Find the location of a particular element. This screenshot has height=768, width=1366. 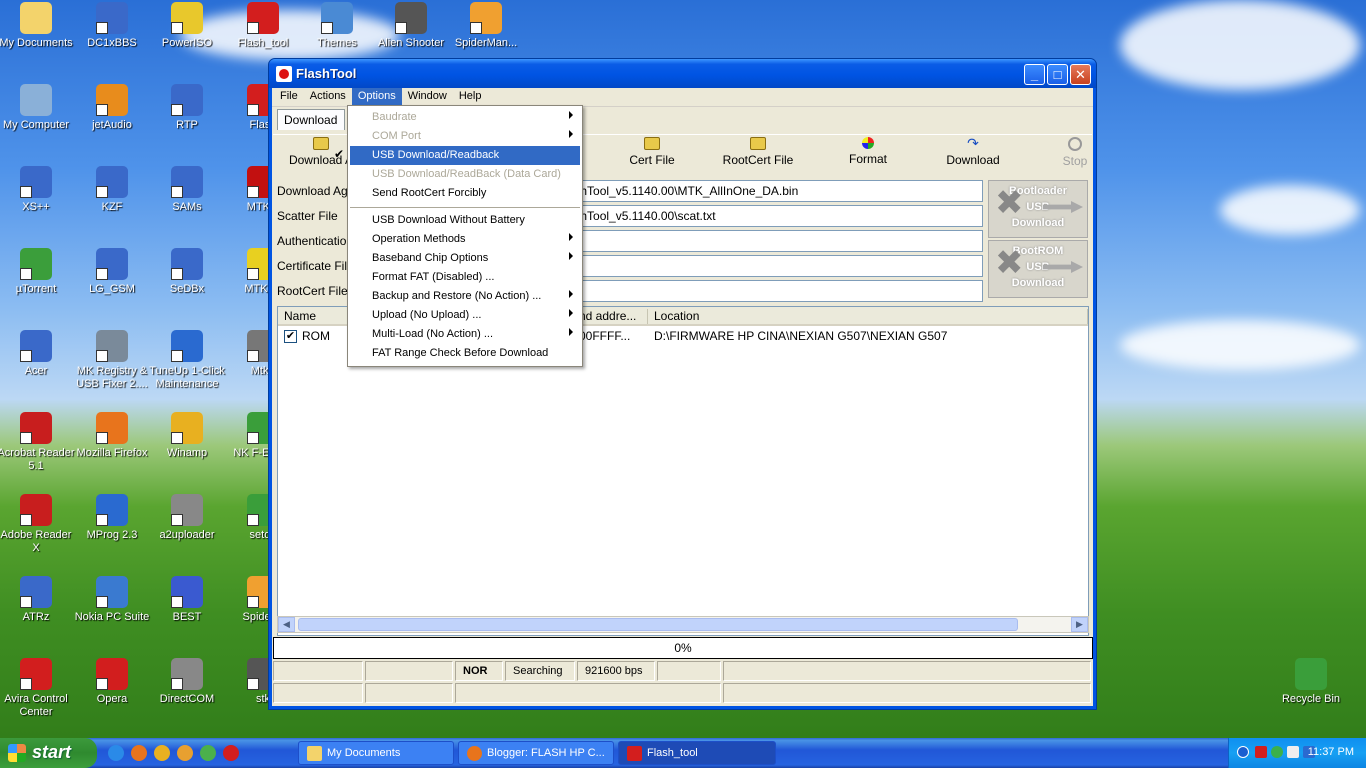

menu-item-operation-methods: Operation Methods is located at coordinates (465, 239).